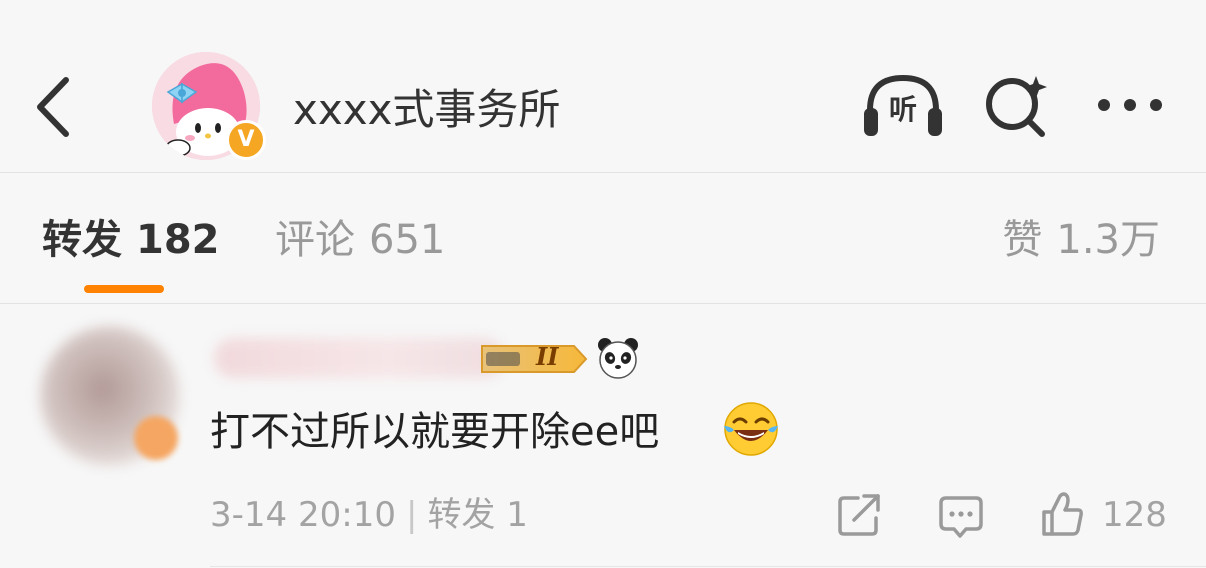 The image size is (1206, 568). Describe the element at coordinates (708, 566) in the screenshot. I see `item-divider` at that location.